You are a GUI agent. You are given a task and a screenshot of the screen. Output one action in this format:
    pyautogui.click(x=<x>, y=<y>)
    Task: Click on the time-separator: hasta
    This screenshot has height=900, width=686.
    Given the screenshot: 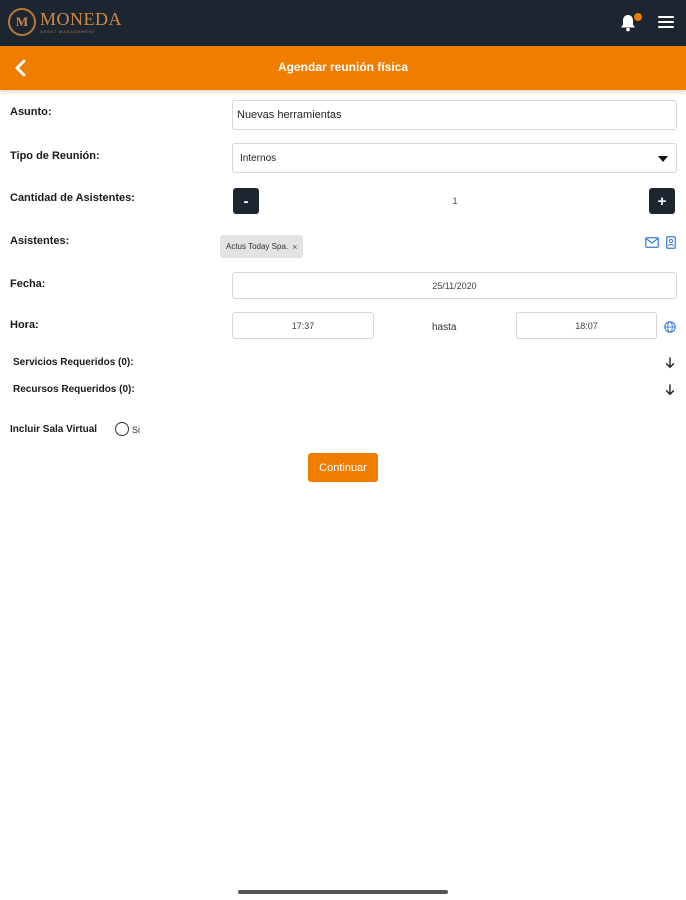 What is the action you would take?
    pyautogui.click(x=444, y=327)
    